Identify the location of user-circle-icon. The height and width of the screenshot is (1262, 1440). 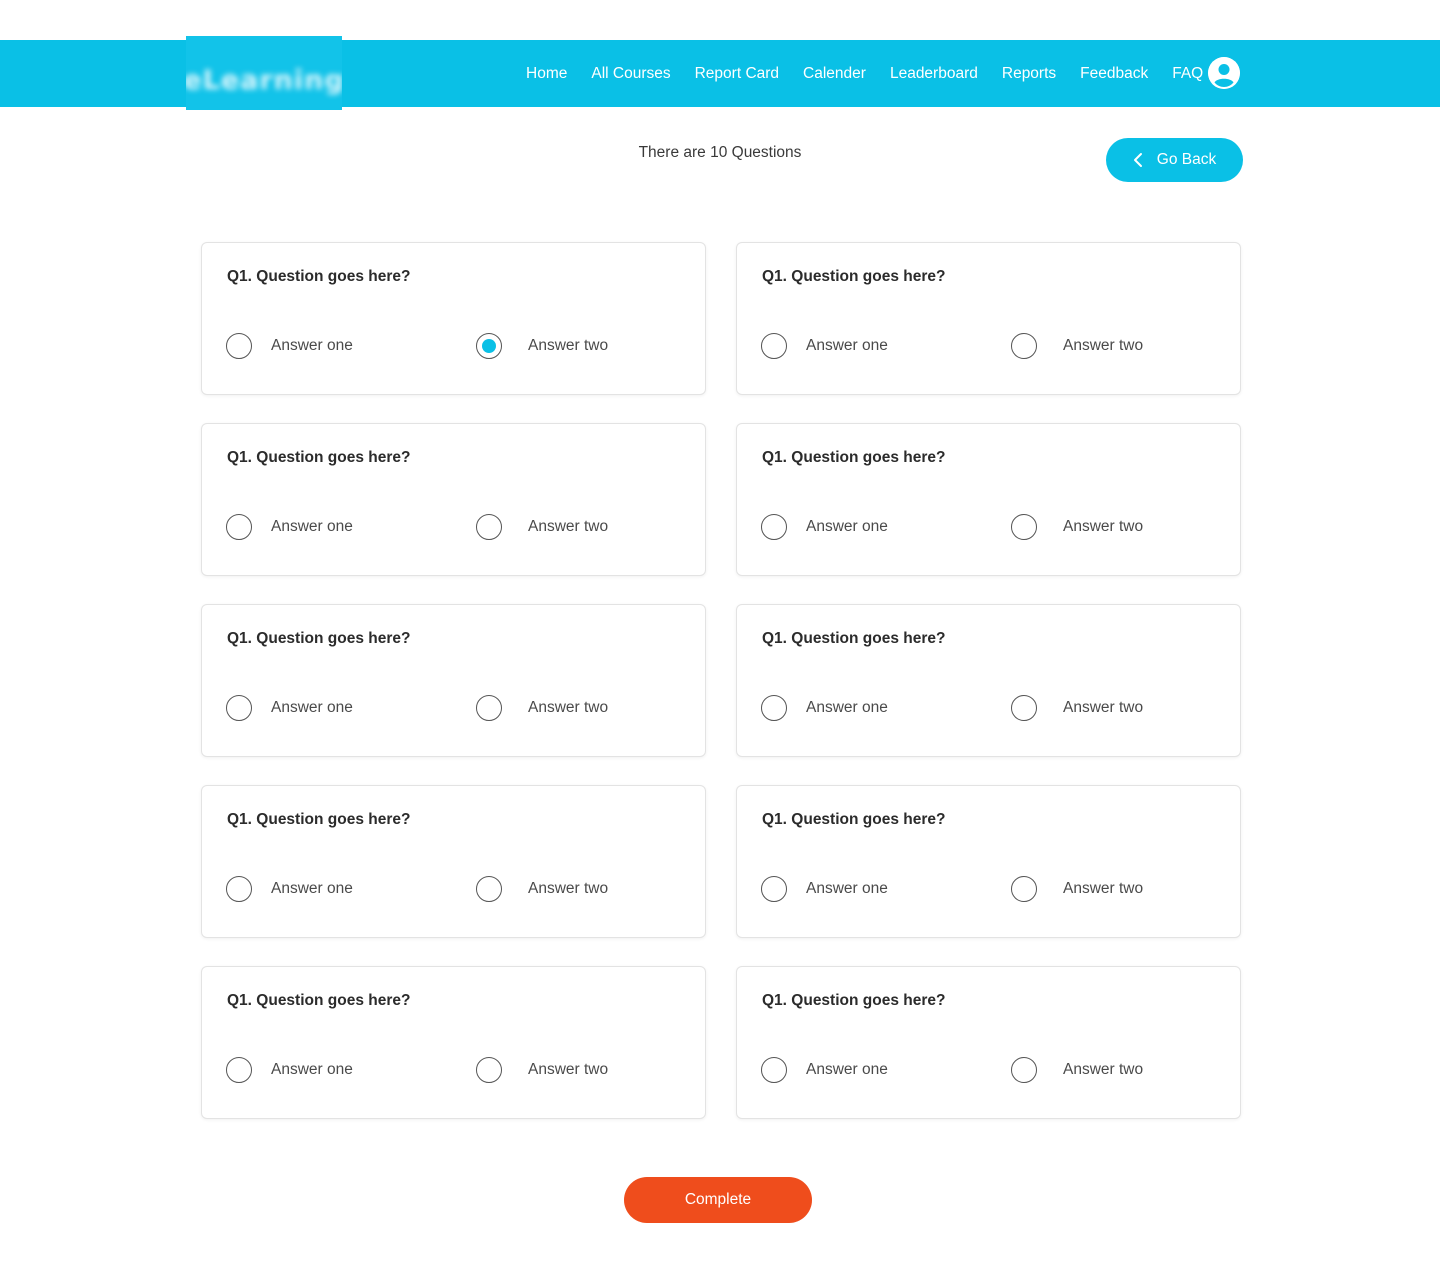
(1224, 73).